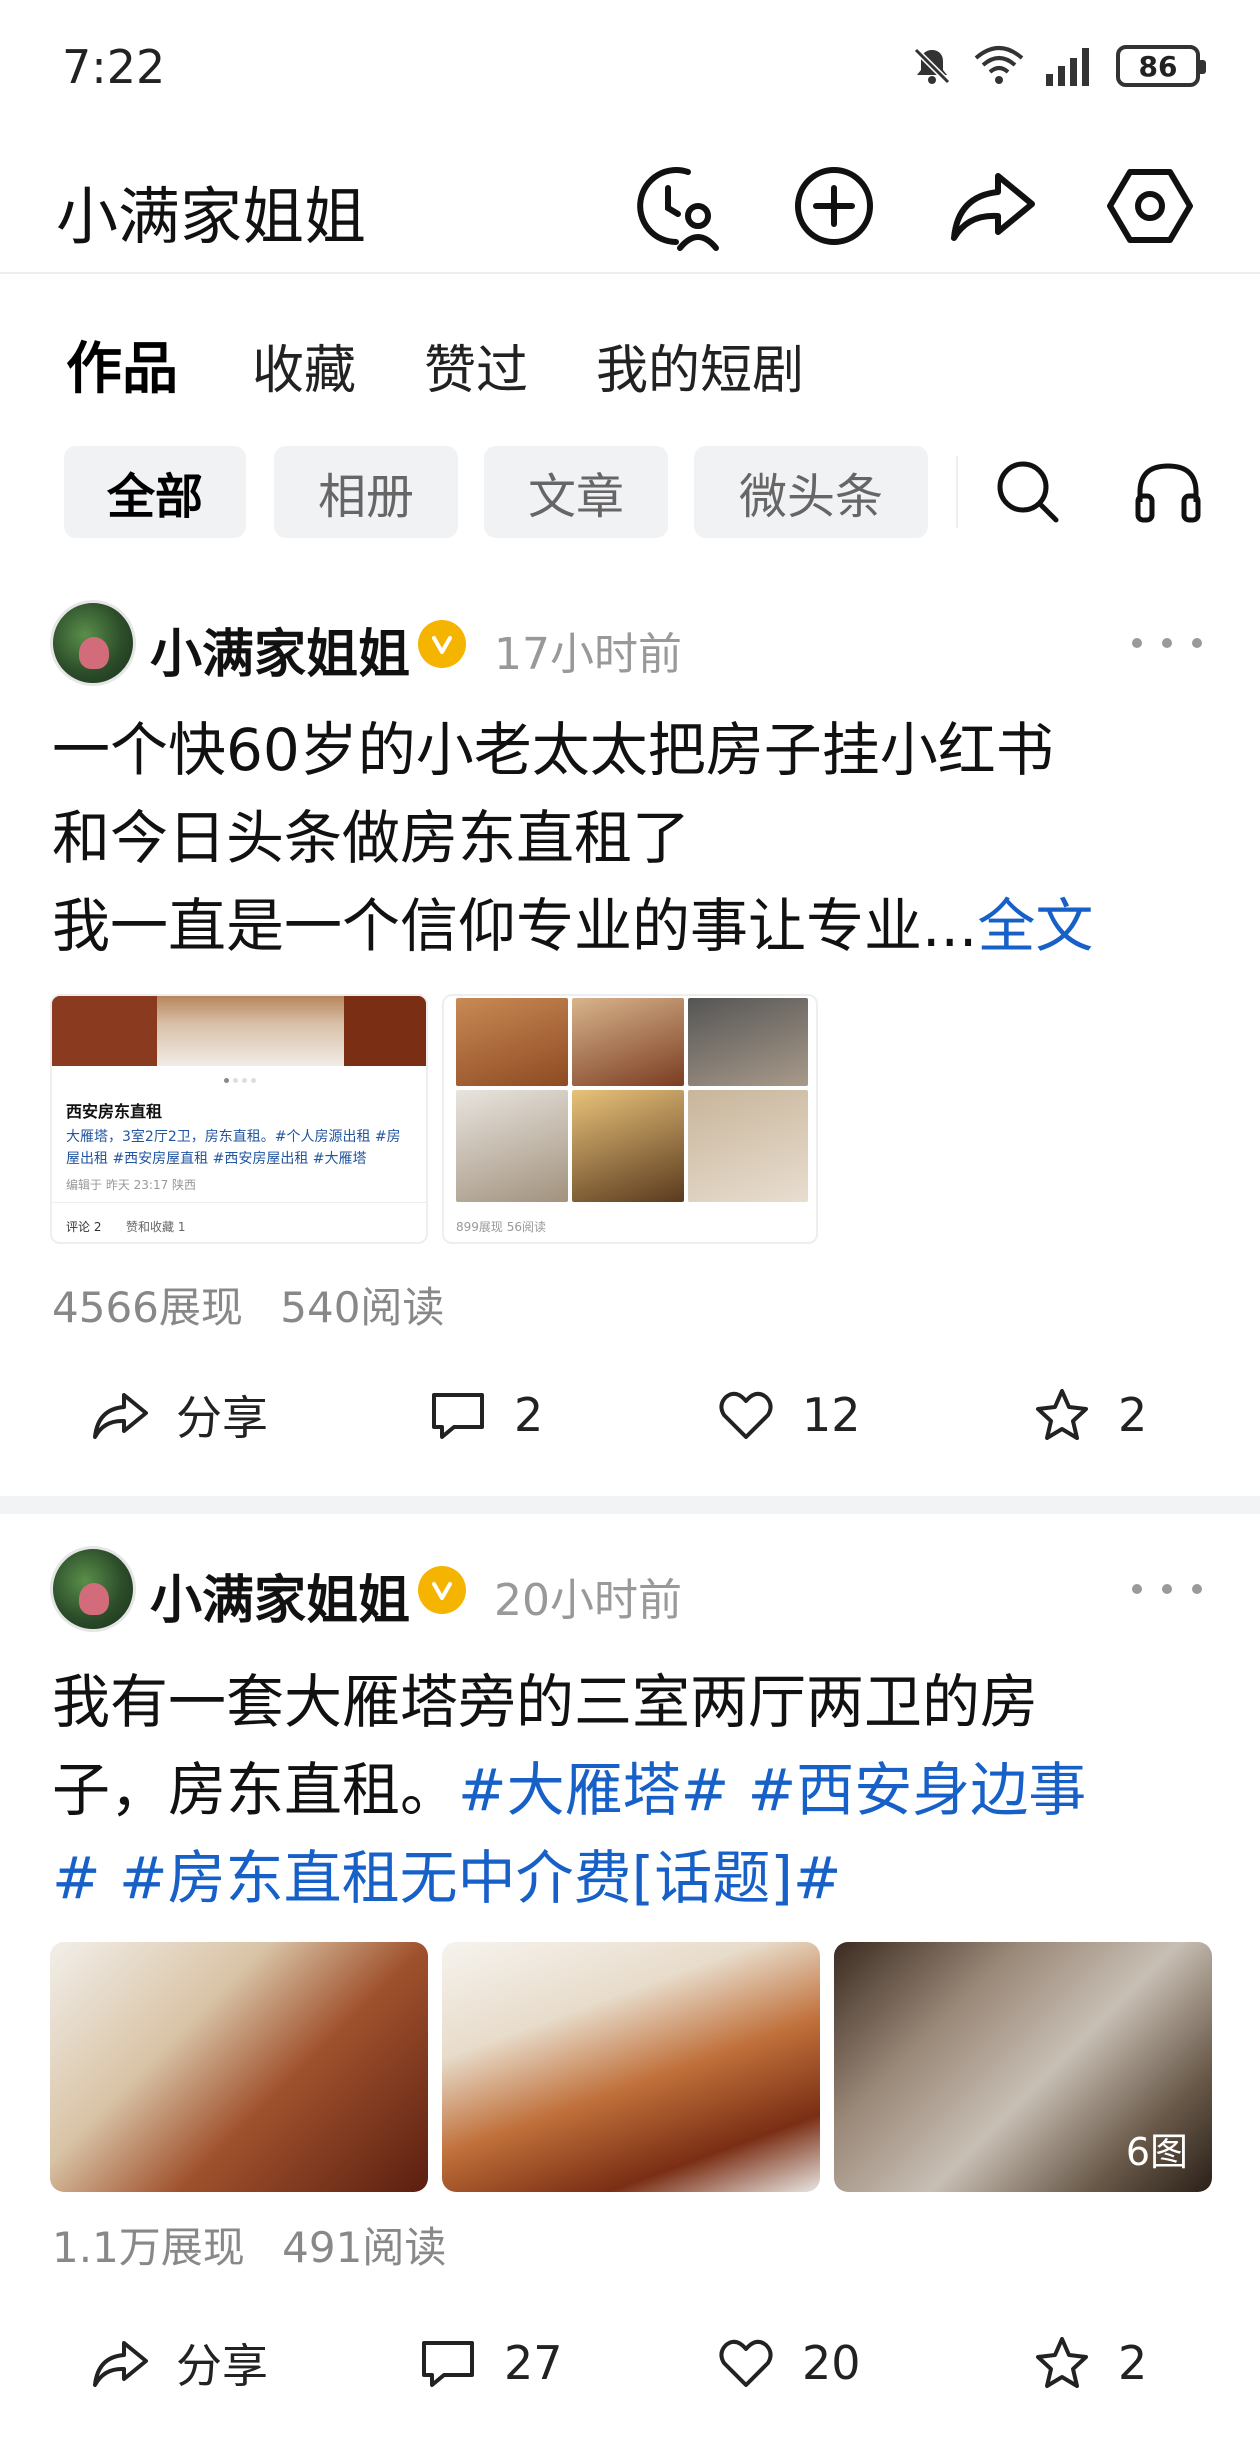 This screenshot has width=1260, height=2448. What do you see at coordinates (700, 365) in the screenshot?
I see `tab-my-short-dramas: 我的短剧` at bounding box center [700, 365].